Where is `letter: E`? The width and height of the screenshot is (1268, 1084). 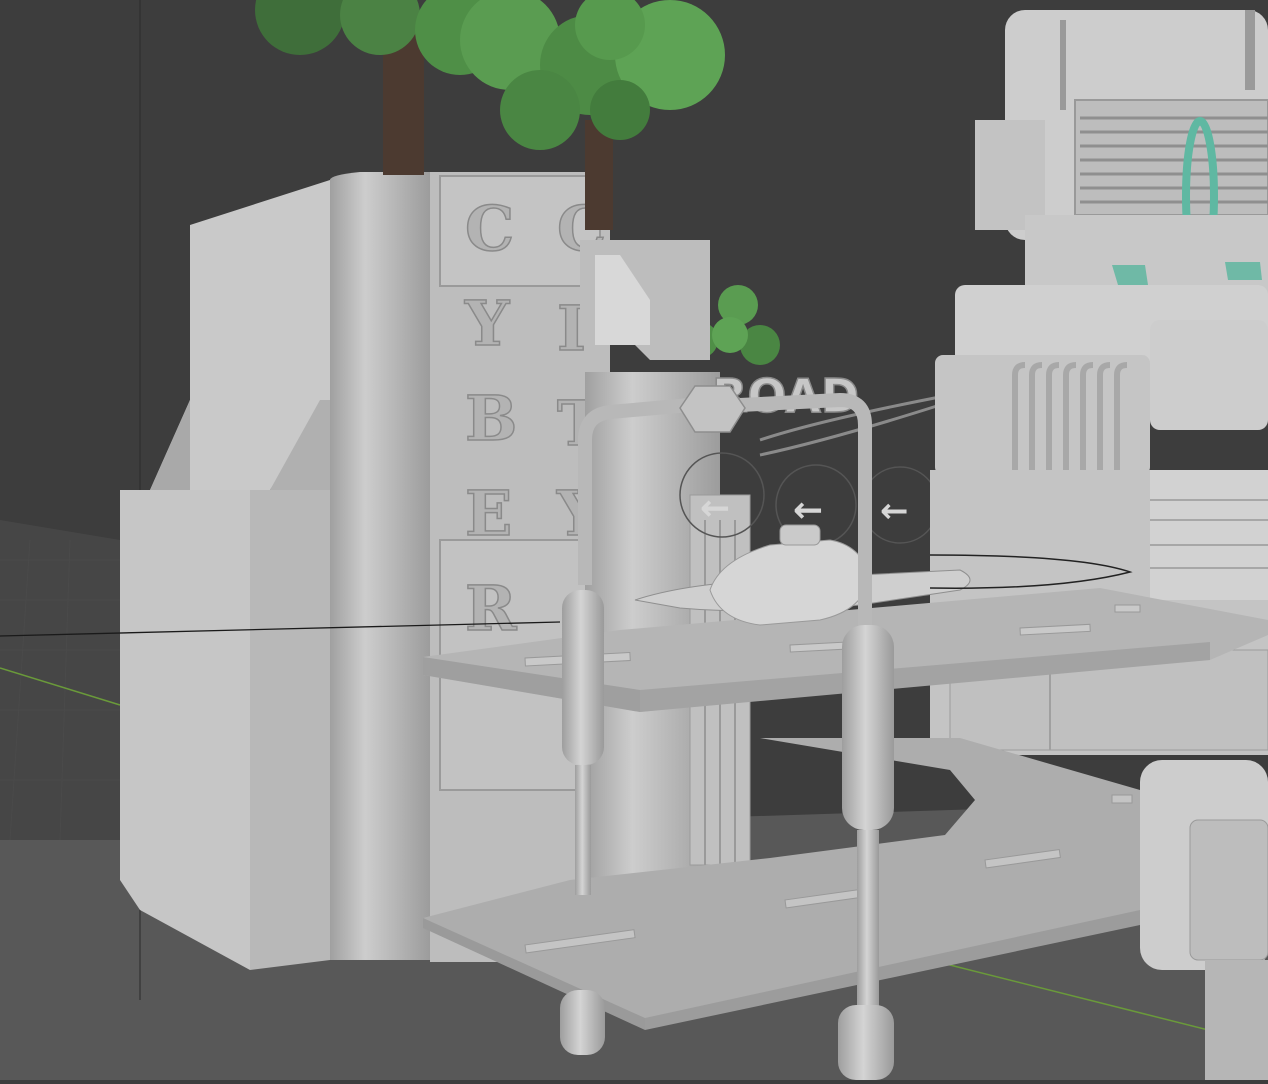
letter: E is located at coordinates (488, 513).